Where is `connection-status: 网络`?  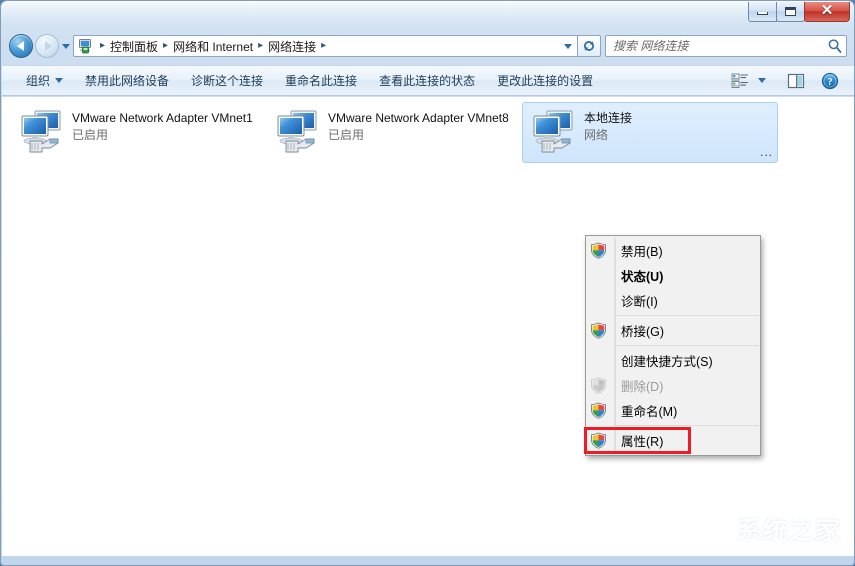 connection-status: 网络 is located at coordinates (596, 135).